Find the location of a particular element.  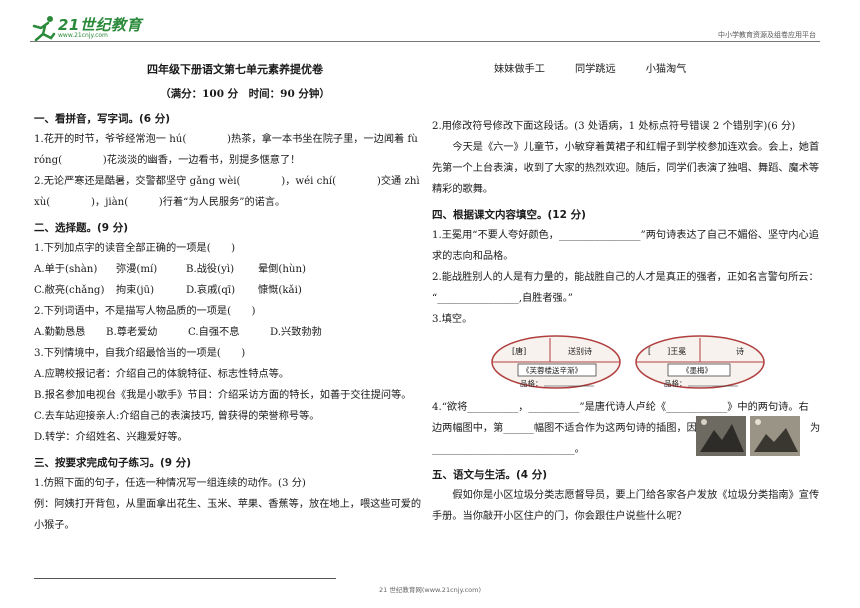

s2-q3-d: D.转学：介绍姓名、兴趣爱好等。 is located at coordinates (111, 437).